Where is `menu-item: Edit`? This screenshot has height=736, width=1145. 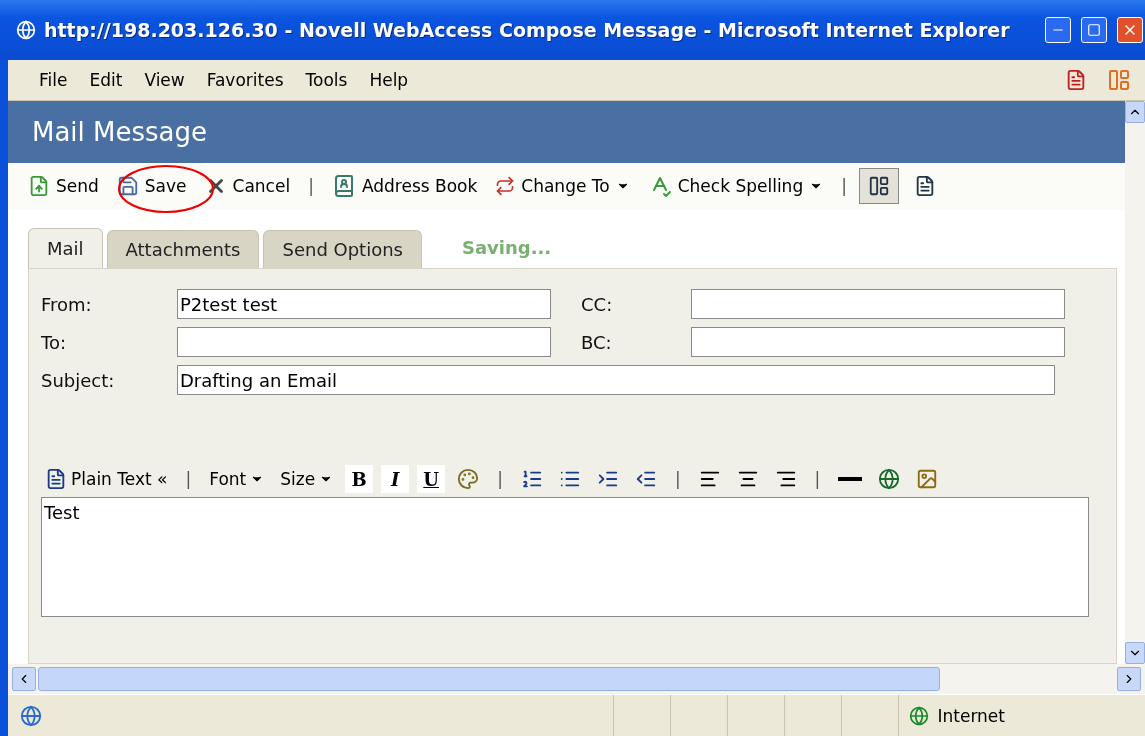 menu-item: Edit is located at coordinates (106, 80).